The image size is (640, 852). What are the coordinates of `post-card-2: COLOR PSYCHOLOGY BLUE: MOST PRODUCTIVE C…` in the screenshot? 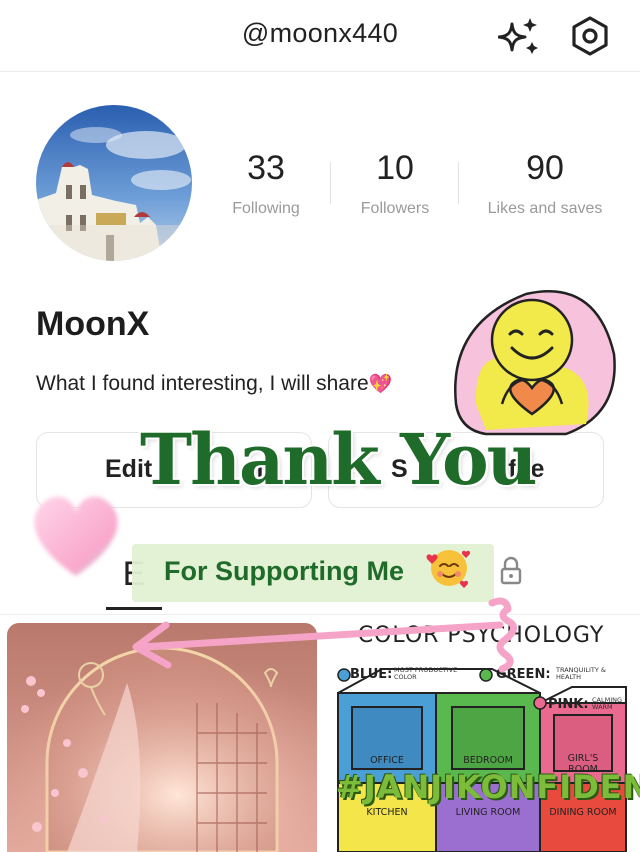 It's located at (481, 737).